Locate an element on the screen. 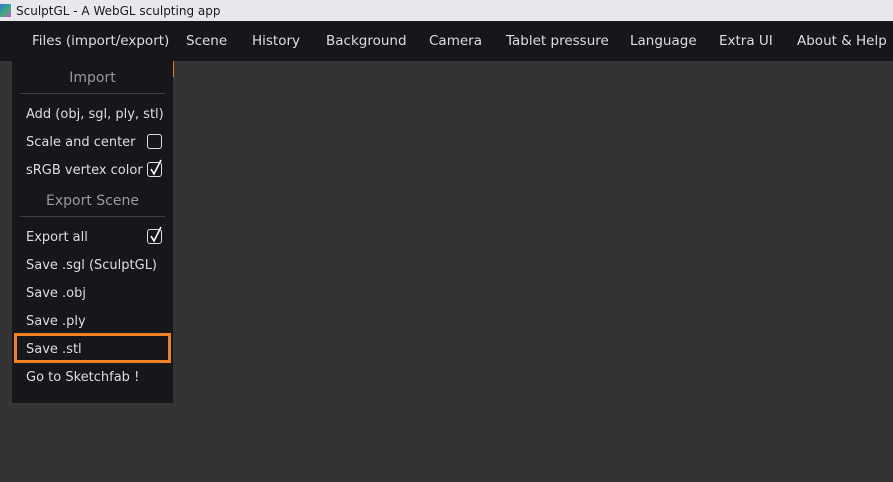 This screenshot has width=893, height=482. menu-files: Files (import/export) is located at coordinates (100, 41).